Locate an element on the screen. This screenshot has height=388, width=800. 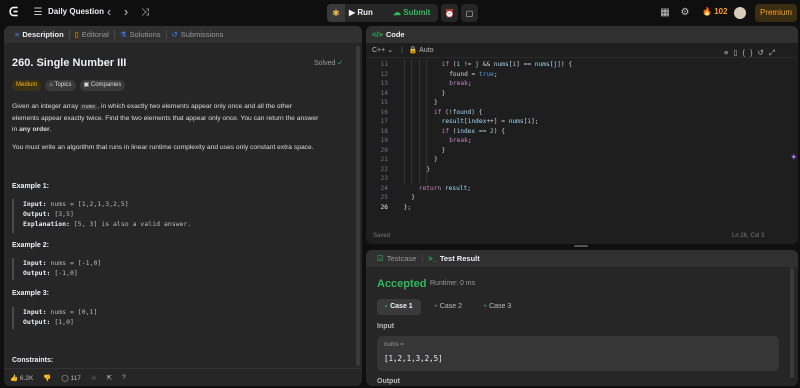
code-line: 11 if (i != j && nums[i] == nums[j]) { is located at coordinates (576, 65).